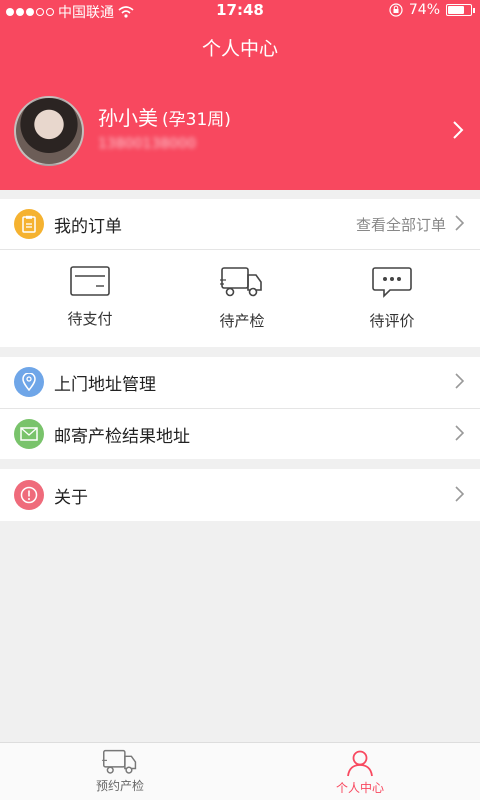 The height and width of the screenshot is (800, 480). I want to click on mail-address-label: 邮寄产检结果地址, so click(122, 436).